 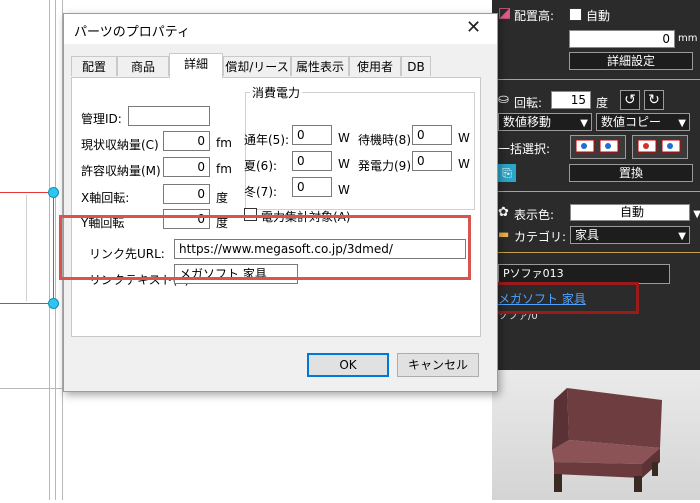 I want to click on sofa-preview-icon, so click(x=607, y=440).